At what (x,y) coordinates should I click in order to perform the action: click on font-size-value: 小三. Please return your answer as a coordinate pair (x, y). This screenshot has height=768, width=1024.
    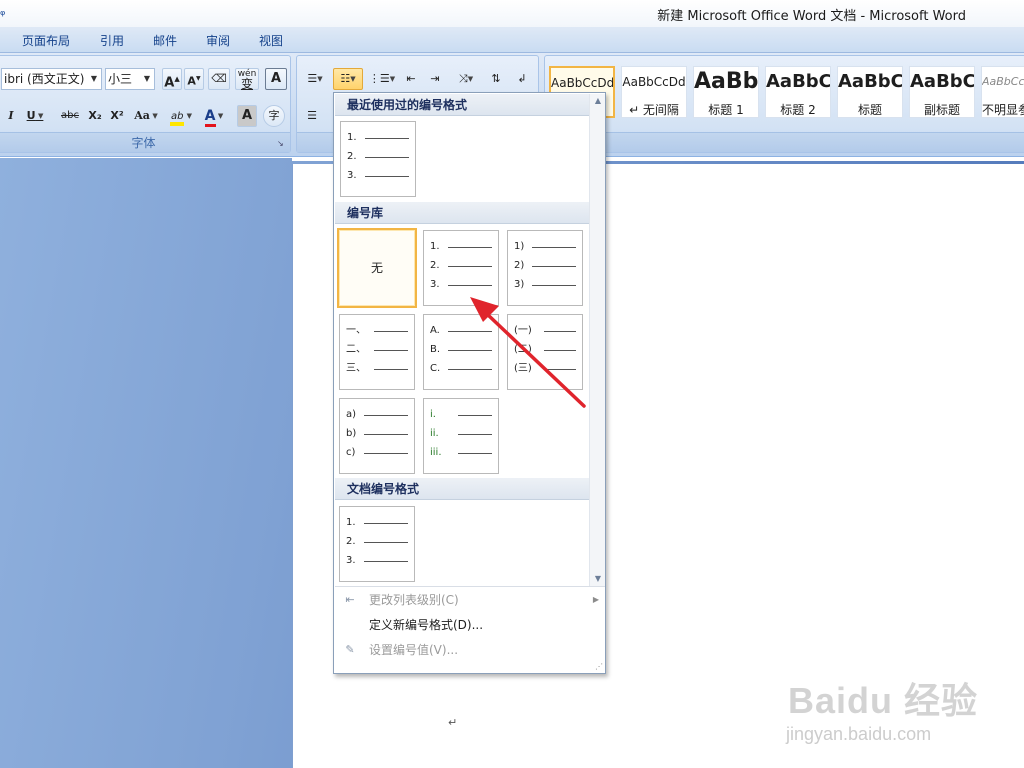
    Looking at the image, I should click on (120, 79).